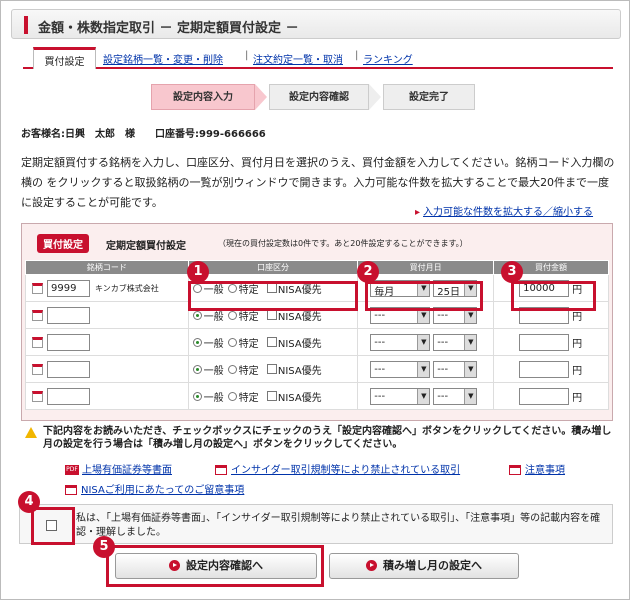 Image resolution: width=630 pixels, height=600 pixels. What do you see at coordinates (298, 58) in the screenshot?
I see `tab-order-list: 注文約定一覧・取消` at bounding box center [298, 58].